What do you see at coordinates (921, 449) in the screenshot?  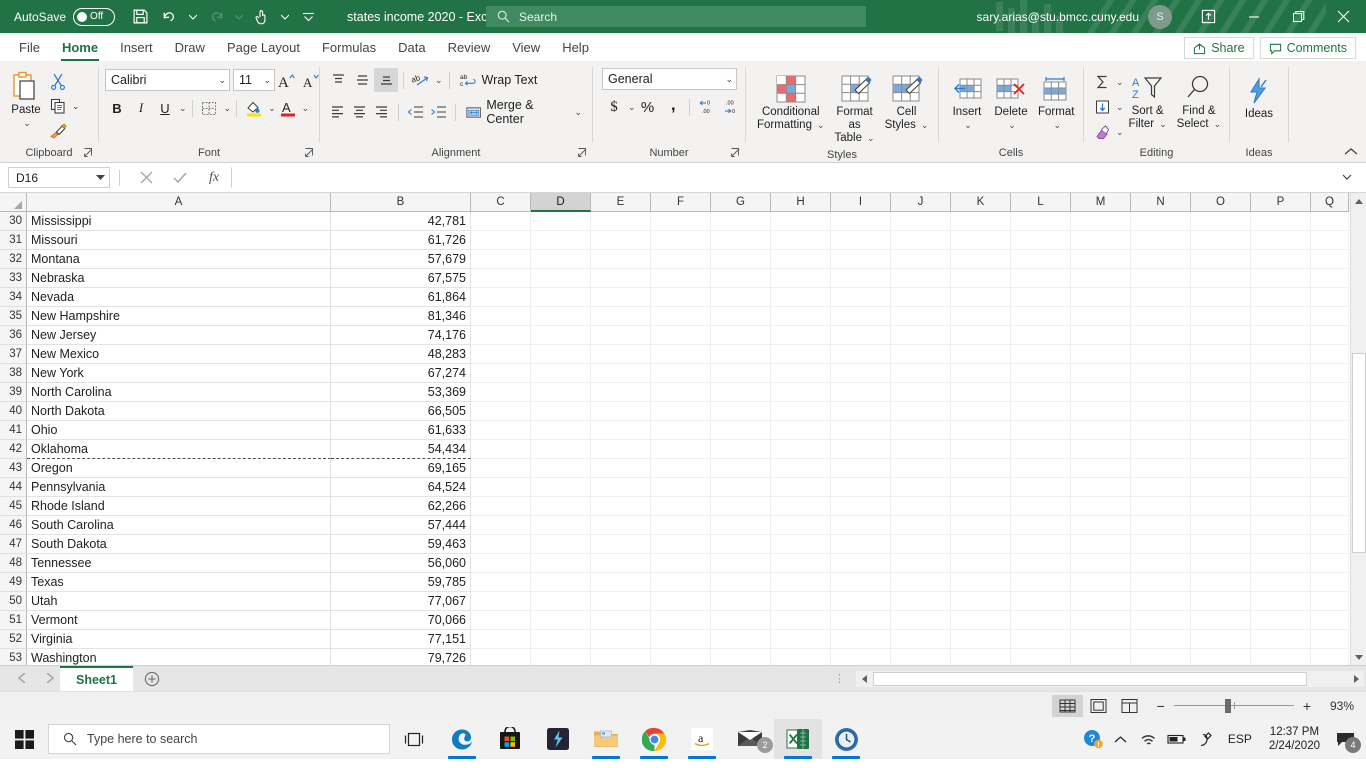 I see `cell-J42` at bounding box center [921, 449].